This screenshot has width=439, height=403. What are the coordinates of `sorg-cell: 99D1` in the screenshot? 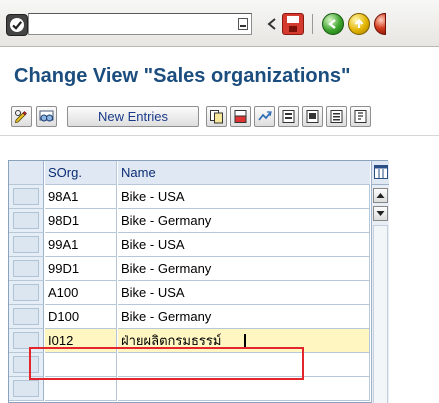 It's located at (81, 269).